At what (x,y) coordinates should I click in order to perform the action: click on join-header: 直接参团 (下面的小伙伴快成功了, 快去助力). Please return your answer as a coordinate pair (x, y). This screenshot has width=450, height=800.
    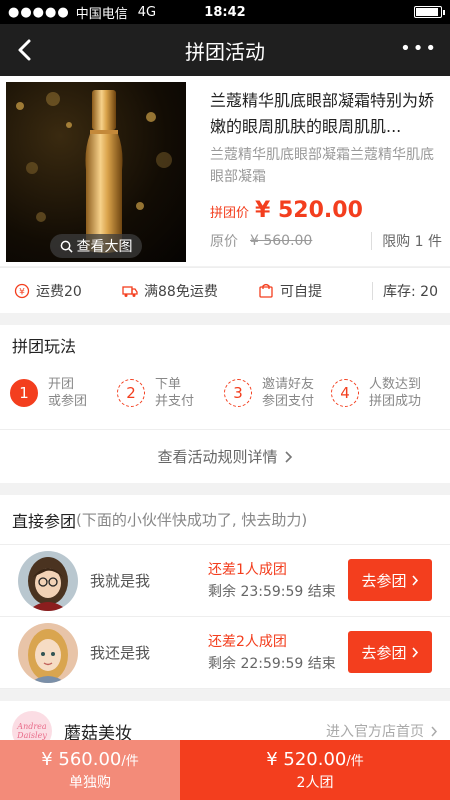
    Looking at the image, I should click on (225, 520).